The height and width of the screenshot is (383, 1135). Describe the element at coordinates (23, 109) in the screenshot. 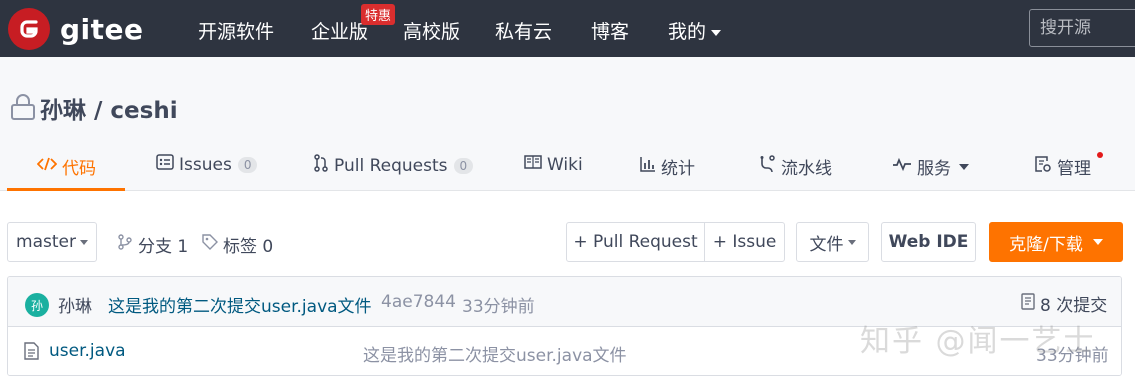

I see `lock-icon` at that location.